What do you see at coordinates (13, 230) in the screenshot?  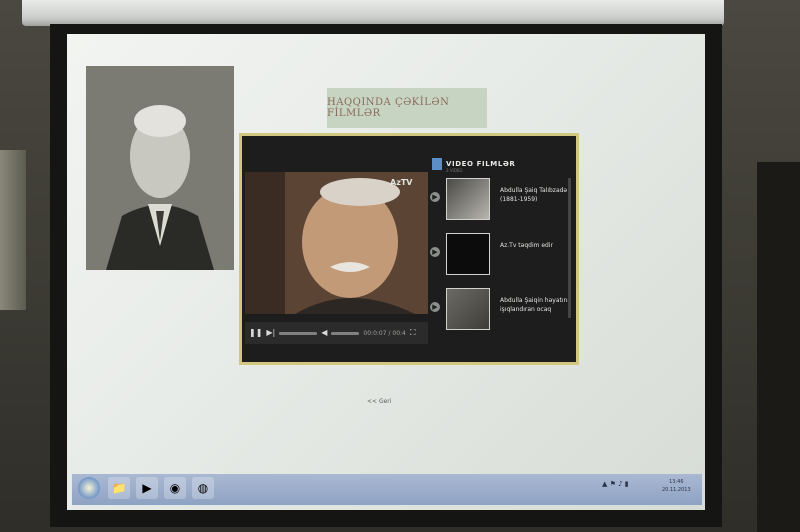 I see `left-curtain` at bounding box center [13, 230].